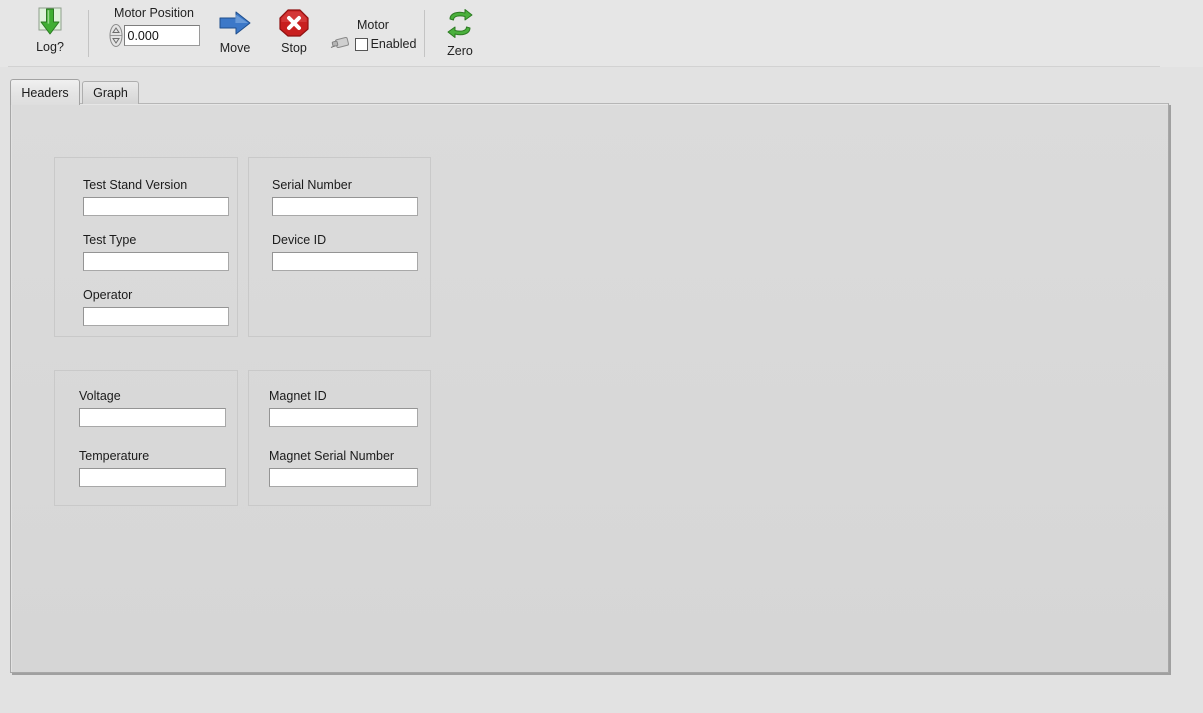 Image resolution: width=1203 pixels, height=713 pixels. What do you see at coordinates (156, 261) in the screenshot?
I see `input-test-type` at bounding box center [156, 261].